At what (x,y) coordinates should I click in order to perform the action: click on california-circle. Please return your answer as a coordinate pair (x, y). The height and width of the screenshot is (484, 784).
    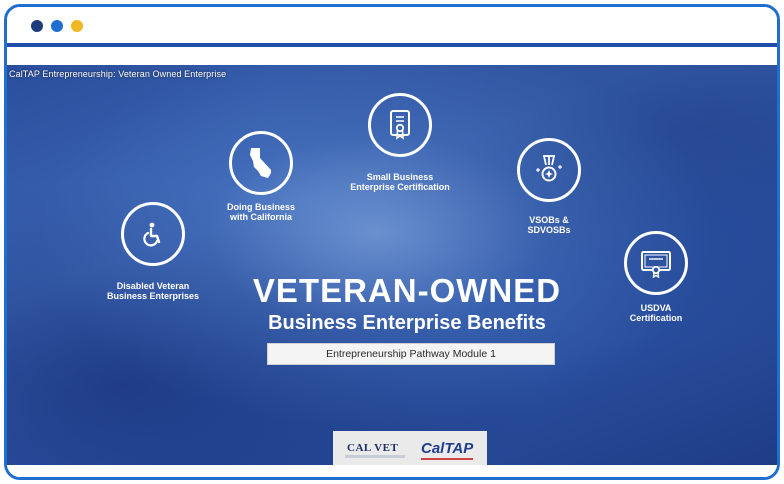
    Looking at the image, I should click on (261, 163).